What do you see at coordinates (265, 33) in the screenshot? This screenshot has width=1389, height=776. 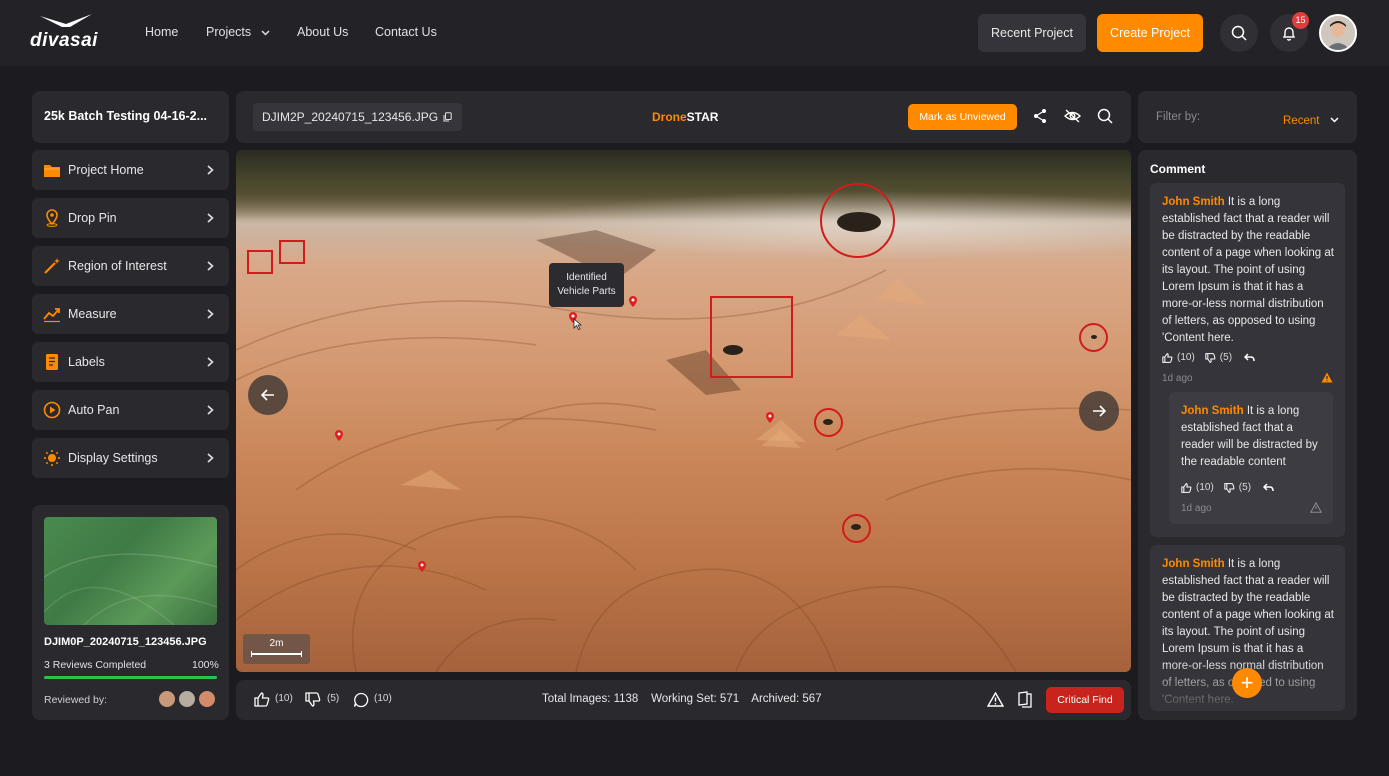 I see `chevron-down-icon` at bounding box center [265, 33].